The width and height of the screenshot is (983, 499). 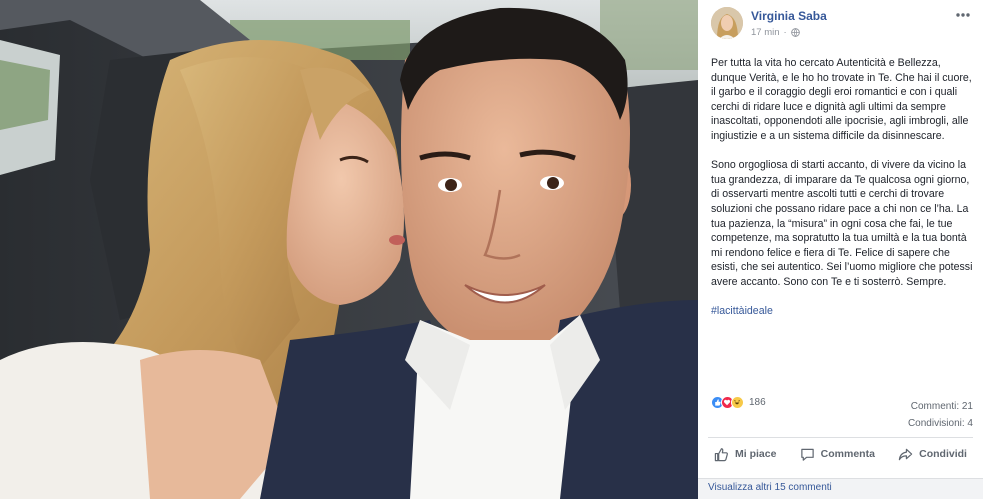 What do you see at coordinates (757, 402) in the screenshot?
I see `reaction-count: 186` at bounding box center [757, 402].